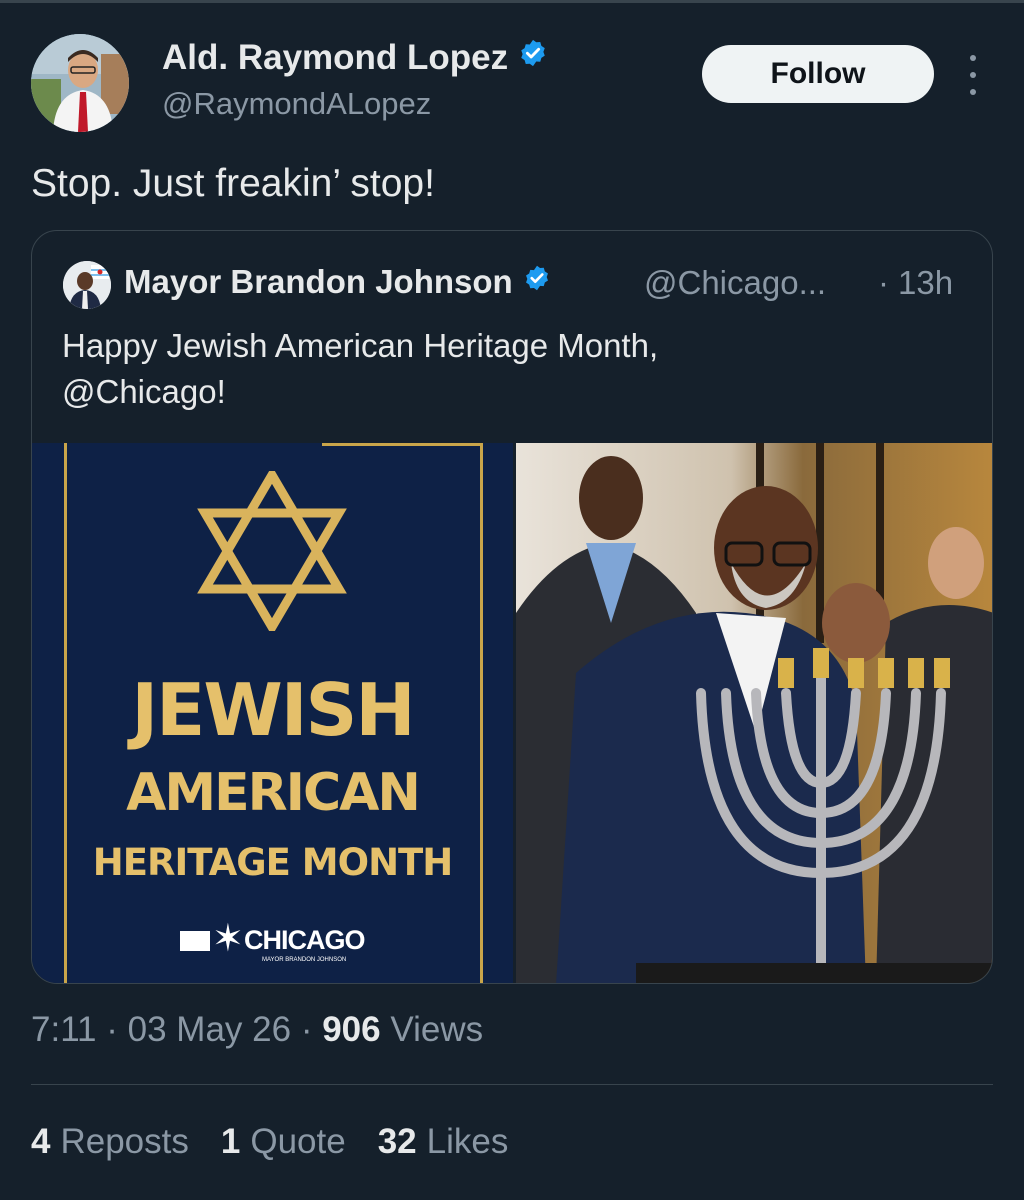  I want to click on tweet-time: 7:11, so click(64, 1029).